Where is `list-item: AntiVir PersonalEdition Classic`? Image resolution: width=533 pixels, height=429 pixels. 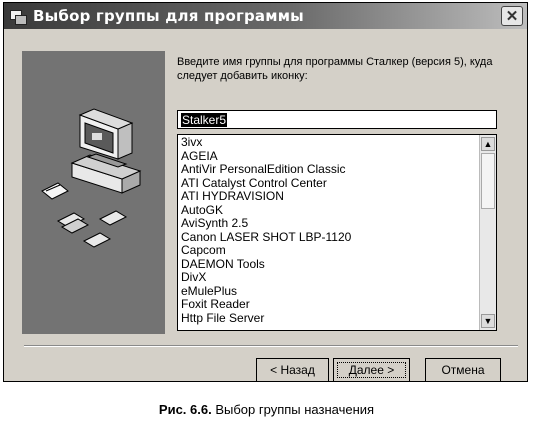 list-item: AntiVir PersonalEdition Classic is located at coordinates (338, 169).